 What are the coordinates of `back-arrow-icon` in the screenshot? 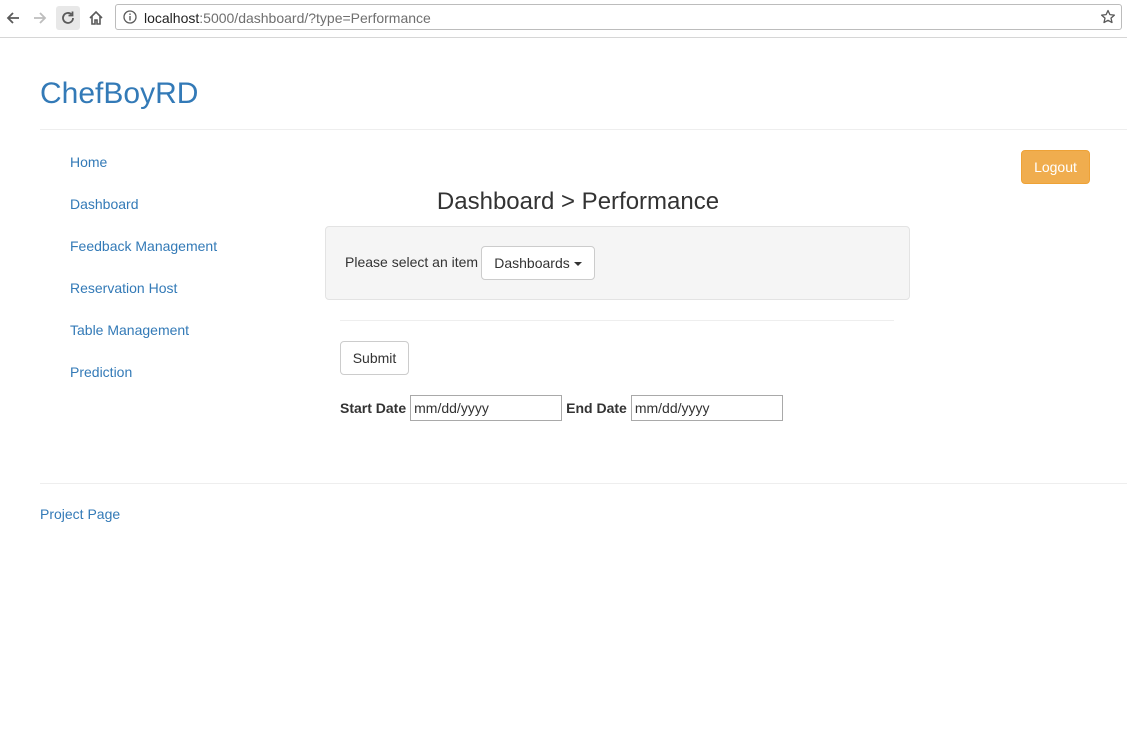 It's located at (12, 18).